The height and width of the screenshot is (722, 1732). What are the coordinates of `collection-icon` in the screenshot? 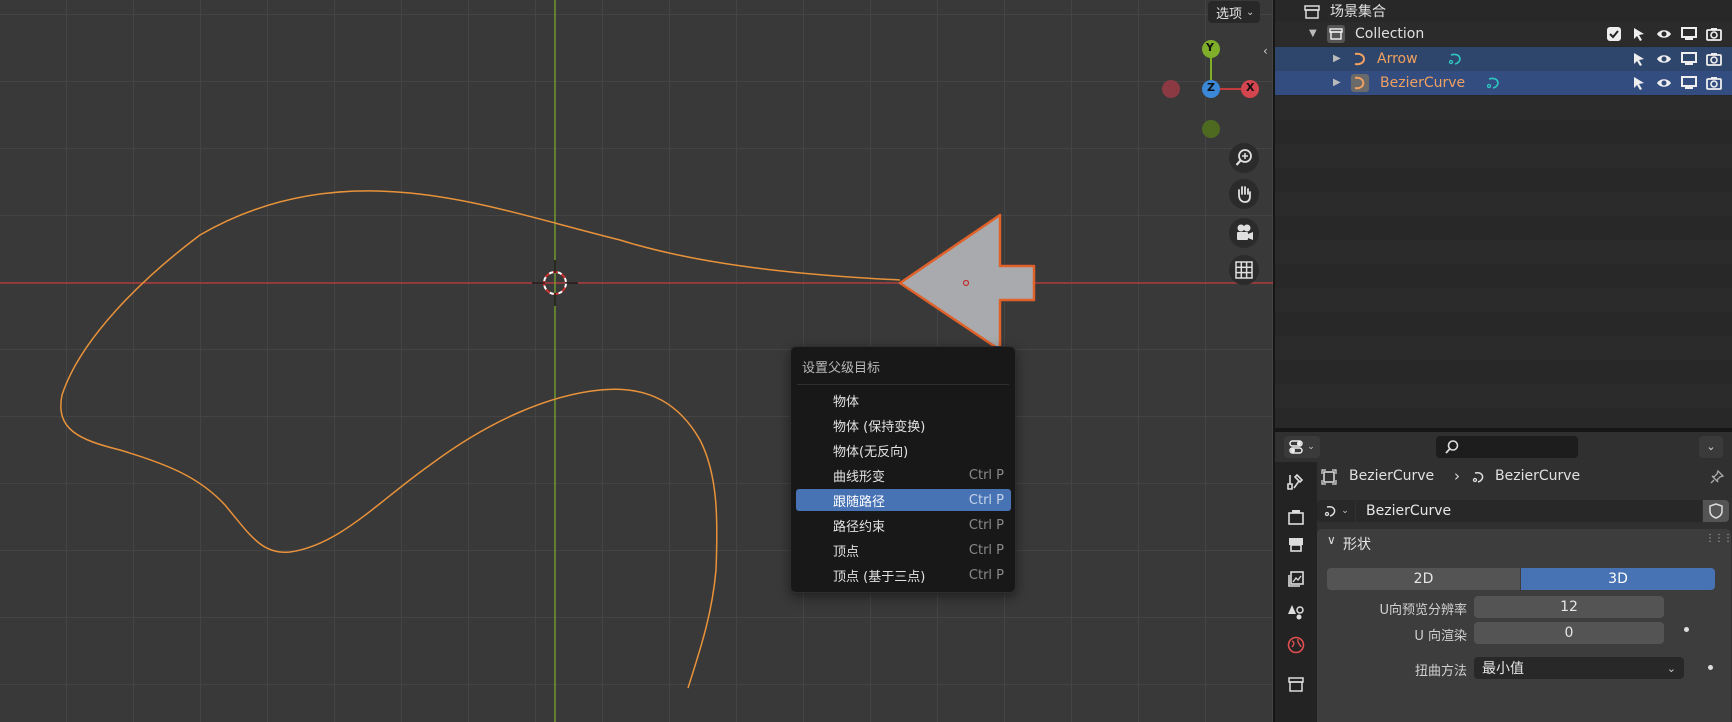 It's located at (1336, 34).